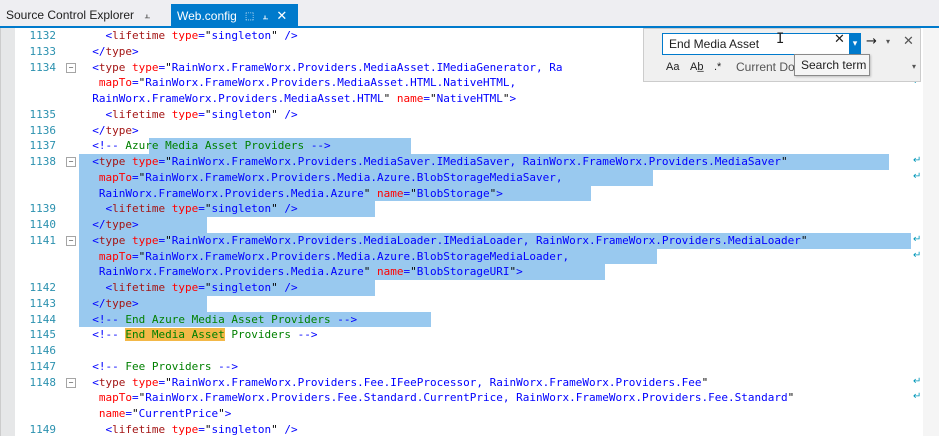 This screenshot has height=436, width=939. I want to click on code-line: 1142 <lifetime type="singleton" />, so click(468, 288).